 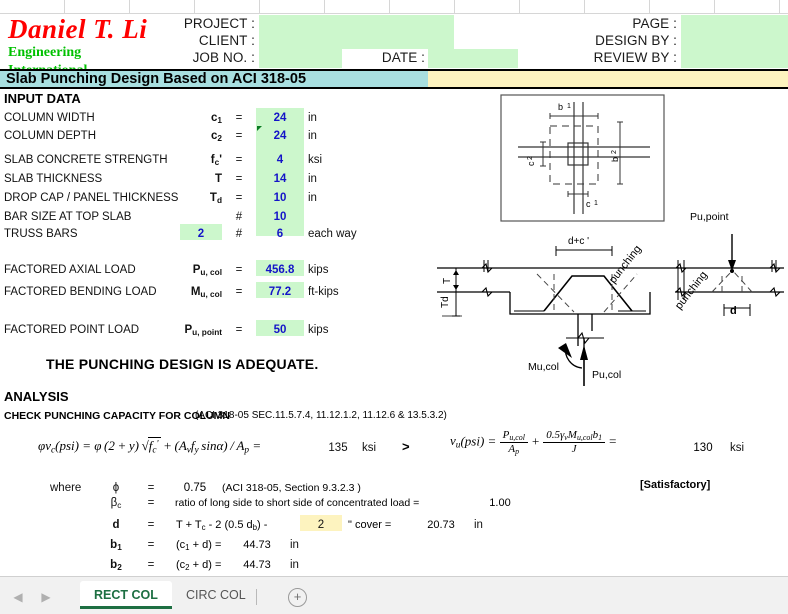 What do you see at coordinates (300, 58) in the screenshot?
I see `jobno-value-cell` at bounding box center [300, 58].